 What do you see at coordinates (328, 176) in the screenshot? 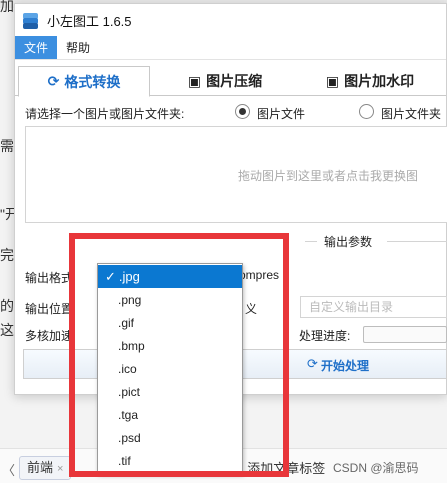
I see `drop-zone-hint: 拖动图片到这里或者点击我更换图` at bounding box center [328, 176].